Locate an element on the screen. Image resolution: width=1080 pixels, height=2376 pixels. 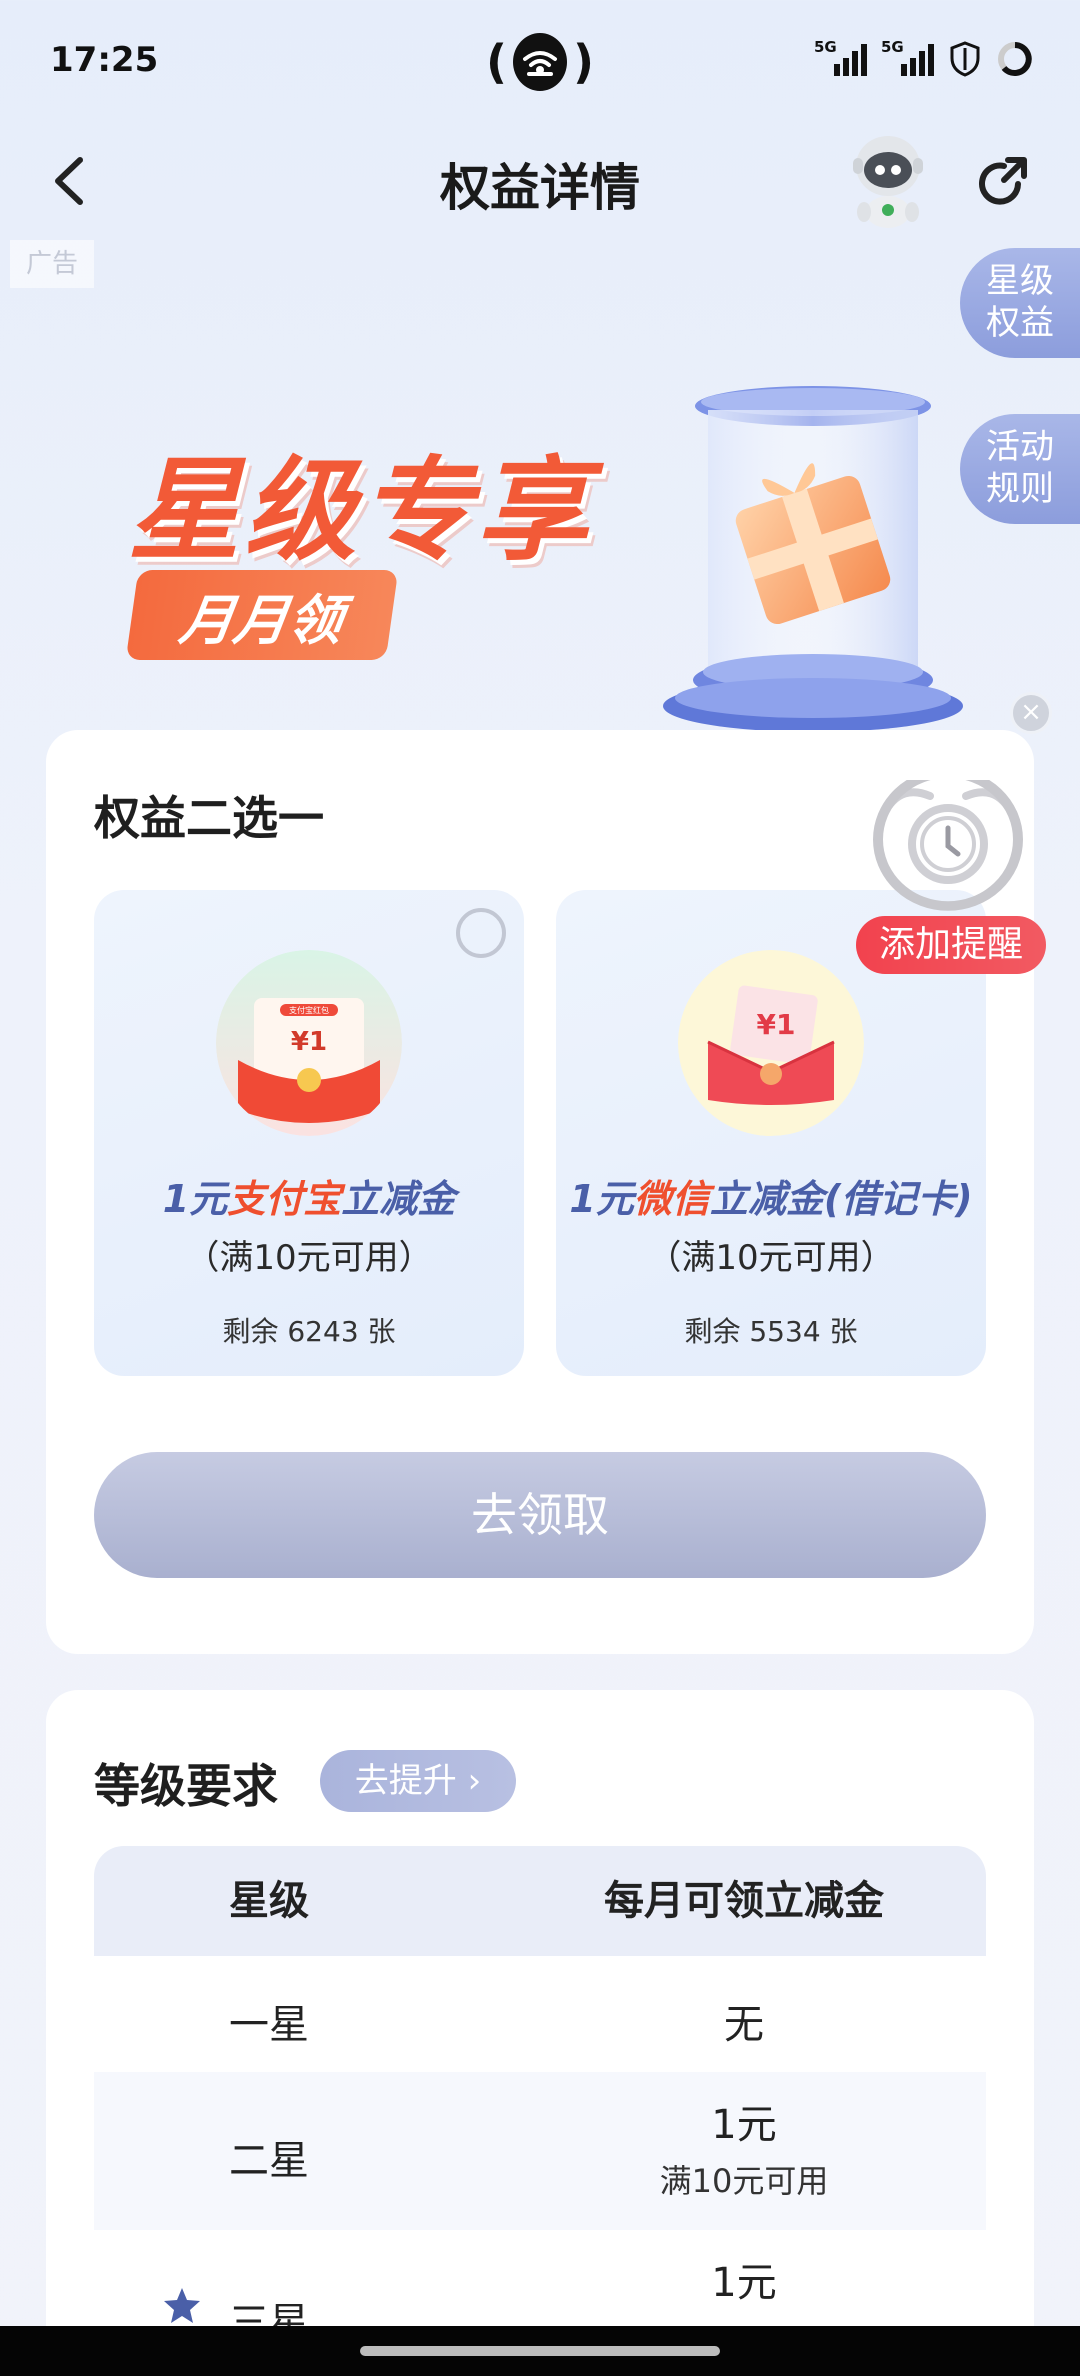
status-icons: 5G 5G is located at coordinates (924, 58).